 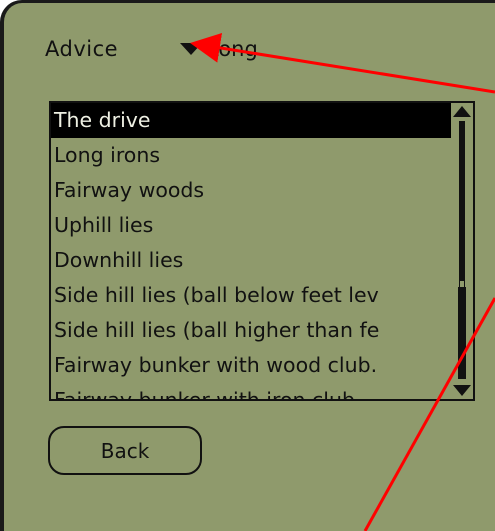 What do you see at coordinates (251, 190) in the screenshot?
I see `list-item: Fairway woods` at bounding box center [251, 190].